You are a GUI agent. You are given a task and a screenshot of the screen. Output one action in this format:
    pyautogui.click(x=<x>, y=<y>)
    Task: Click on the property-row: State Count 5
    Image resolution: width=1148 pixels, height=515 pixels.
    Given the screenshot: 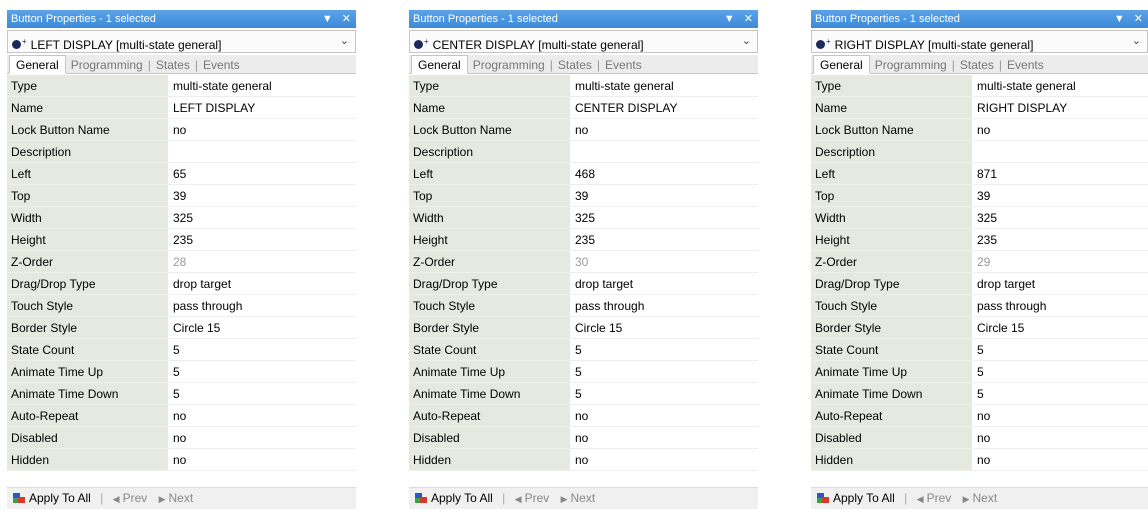 What is the action you would take?
    pyautogui.click(x=181, y=350)
    